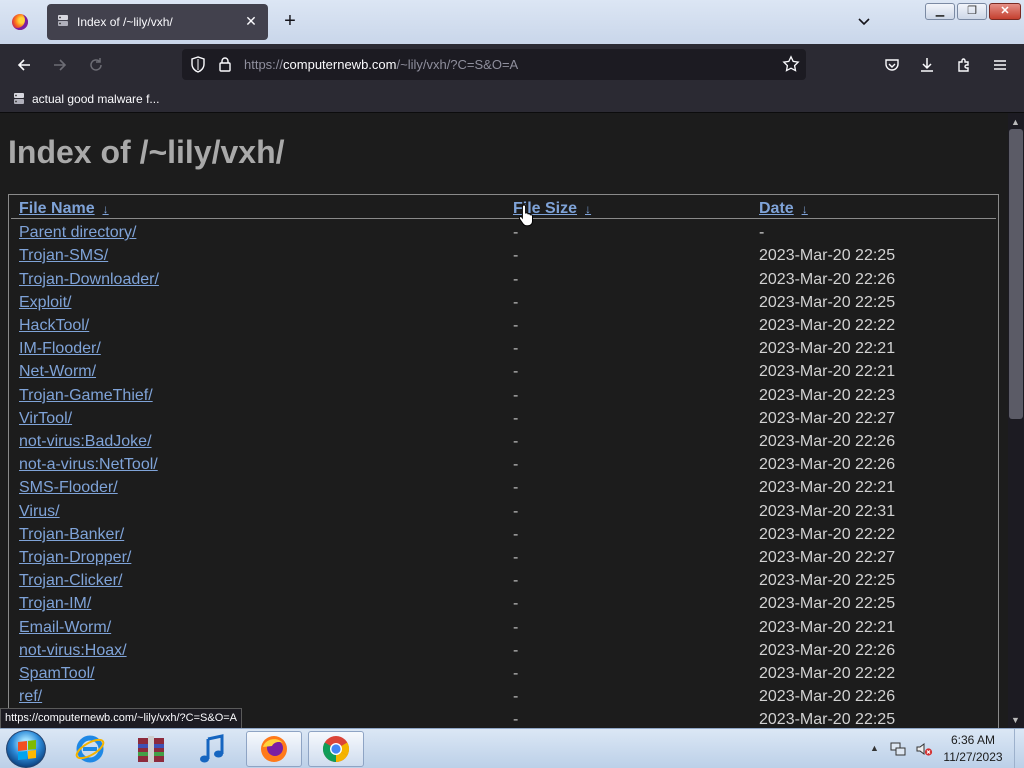  Describe the element at coordinates (146, 152) in the screenshot. I see `page-title: Index of /~lily/vxh/` at that location.